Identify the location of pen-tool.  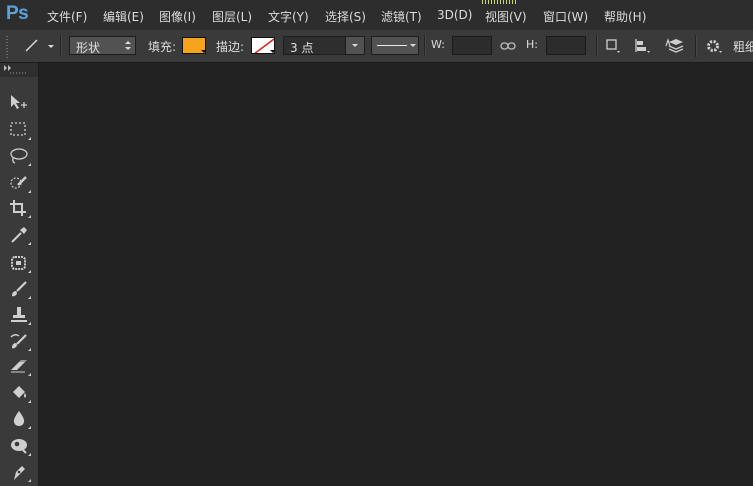
(20, 473).